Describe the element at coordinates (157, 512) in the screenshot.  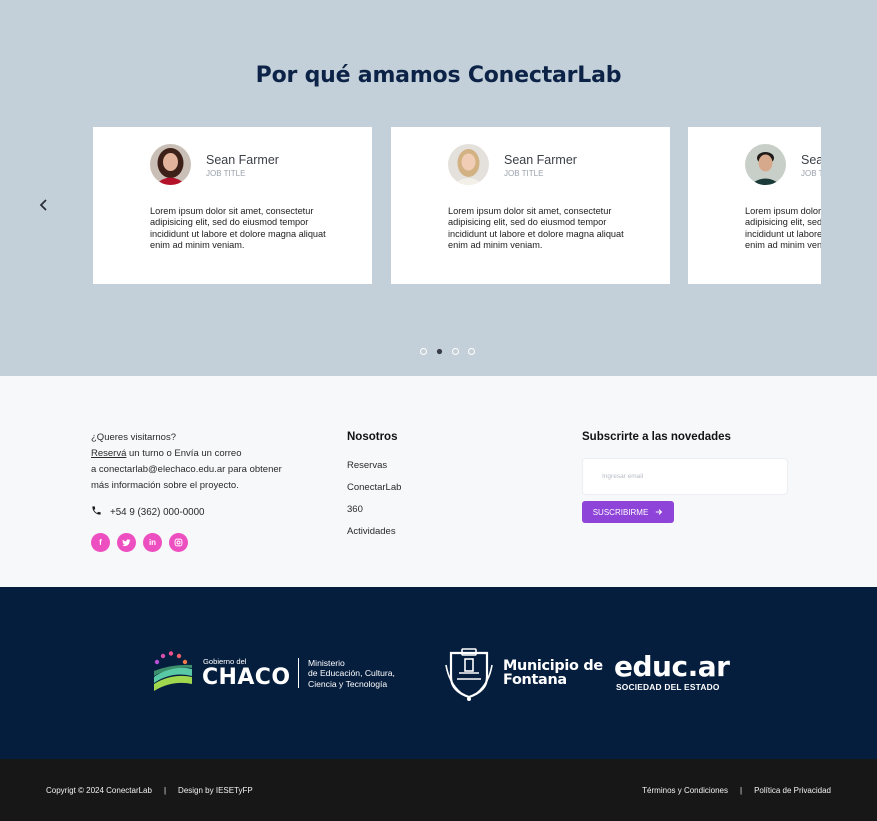
I see `phone-number: +54 9 (362) 000-0000` at that location.